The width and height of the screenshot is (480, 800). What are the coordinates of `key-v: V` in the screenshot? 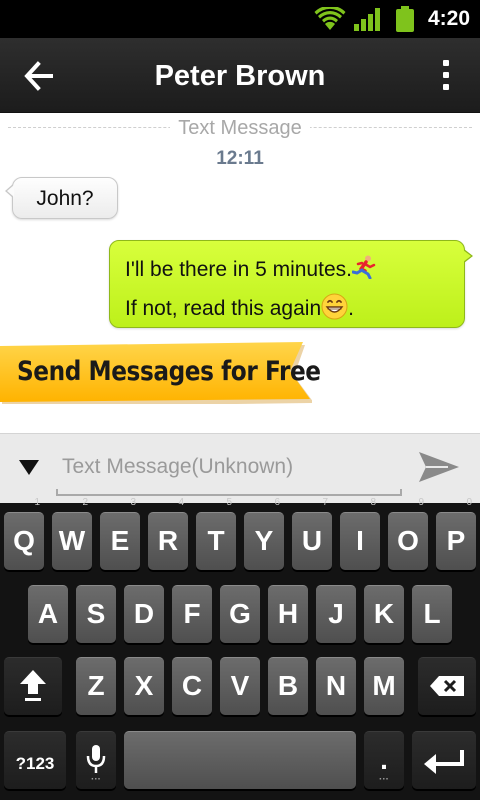 It's located at (240, 686).